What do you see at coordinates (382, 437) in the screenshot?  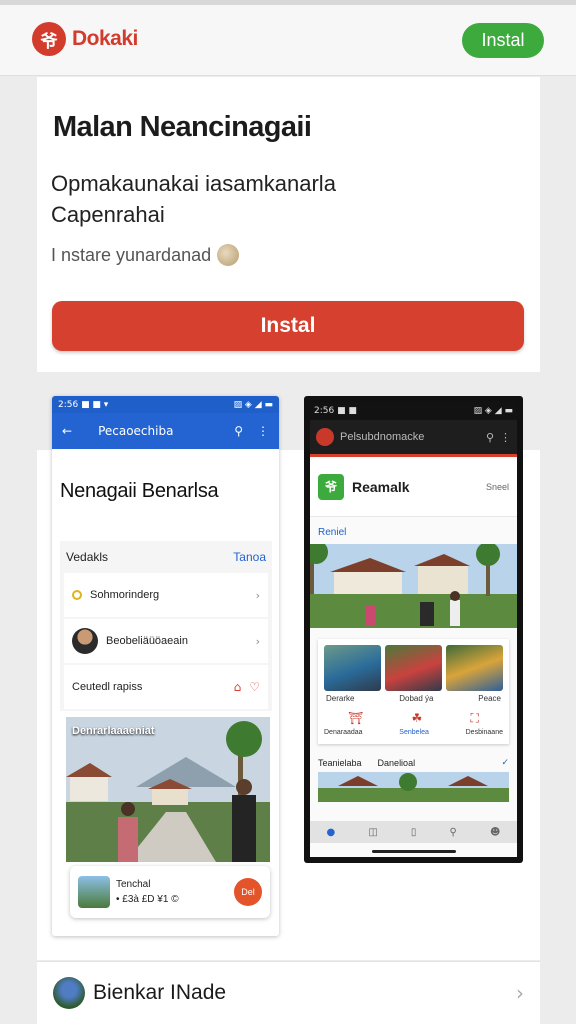 I see `app-bar-title: Pelsubdnomacke` at bounding box center [382, 437].